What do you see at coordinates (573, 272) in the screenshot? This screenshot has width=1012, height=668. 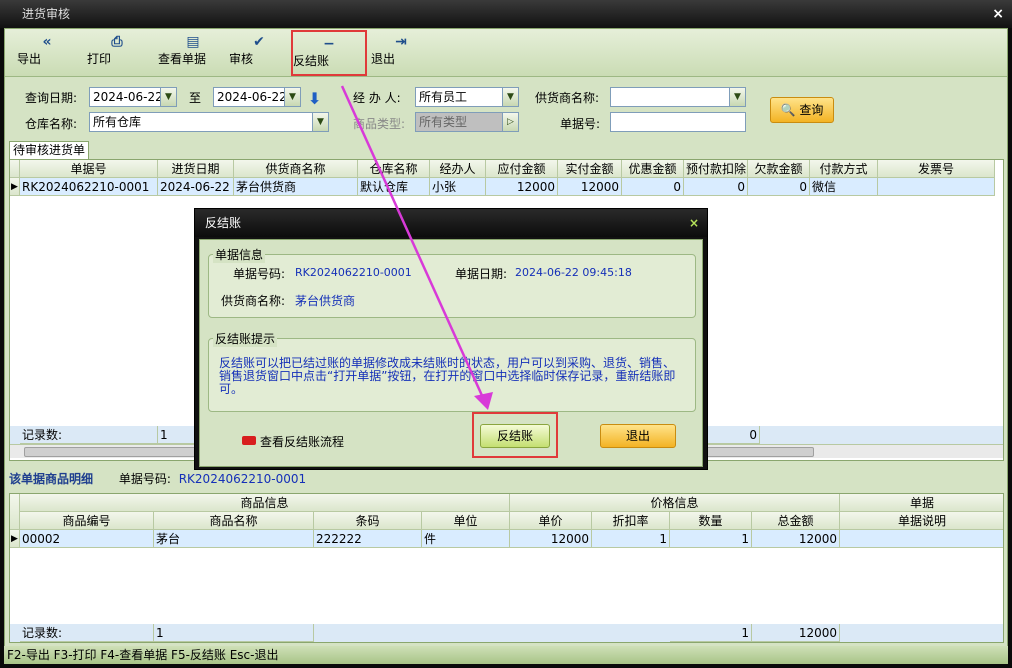 I see `dlg-date-value: 2024-06-22 09:45:18` at bounding box center [573, 272].